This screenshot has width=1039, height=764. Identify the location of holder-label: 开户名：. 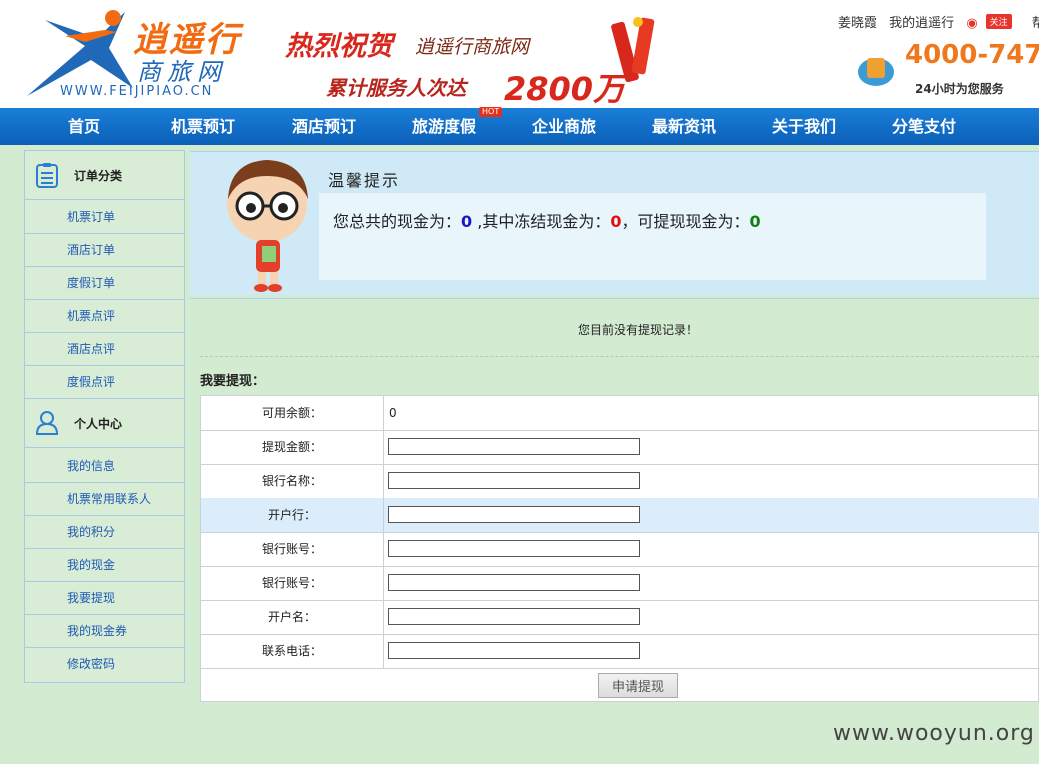
(292, 617).